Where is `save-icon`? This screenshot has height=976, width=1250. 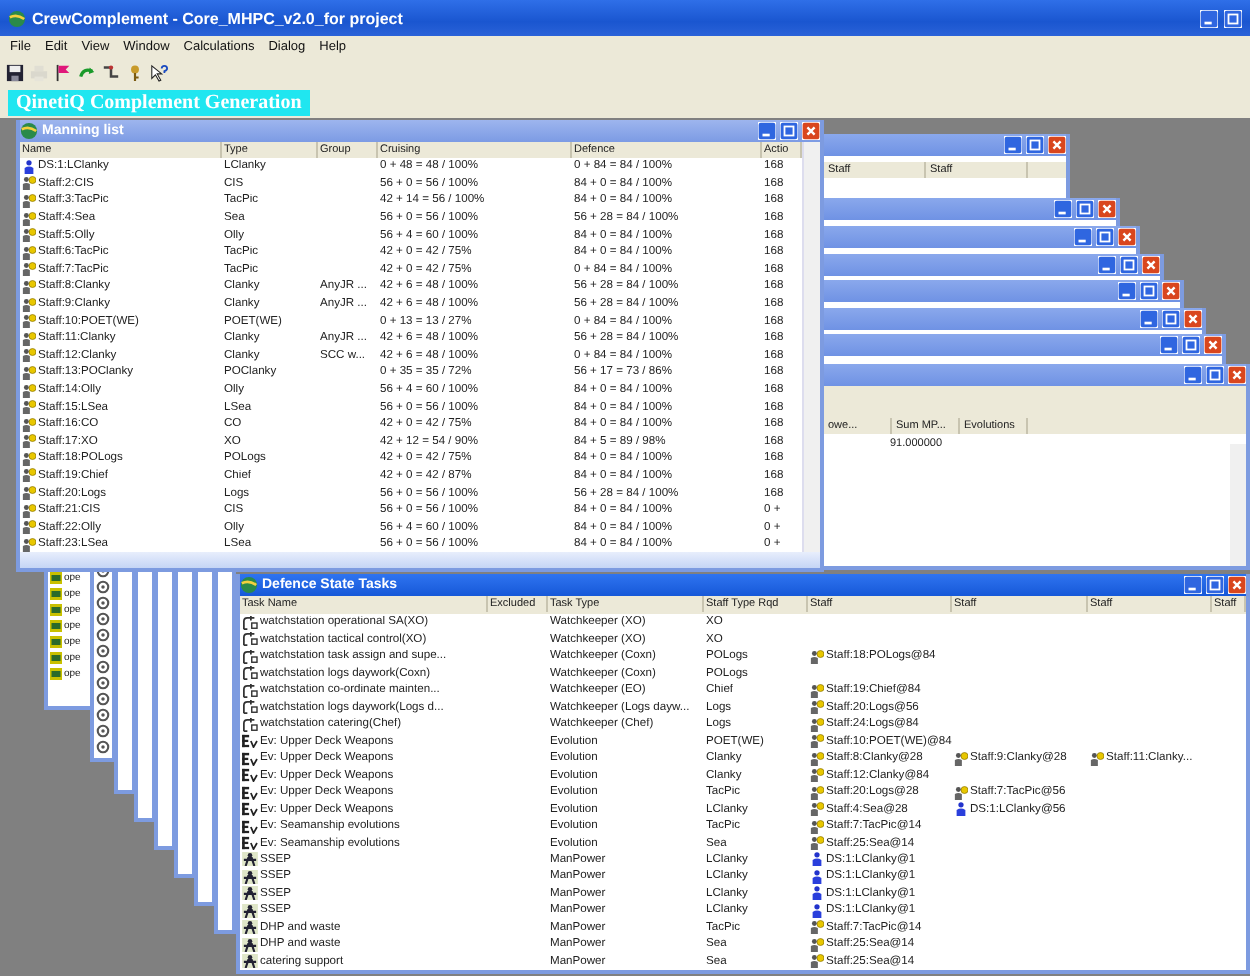 save-icon is located at coordinates (15, 72).